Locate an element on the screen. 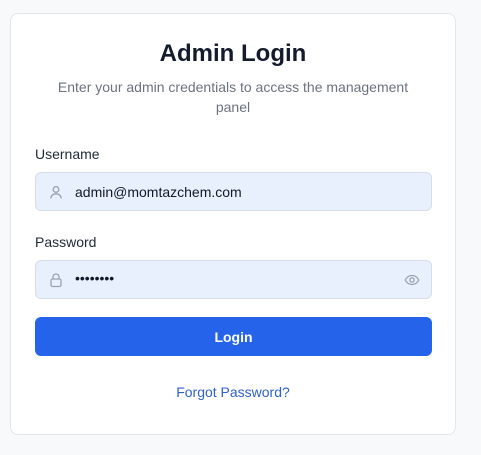 The height and width of the screenshot is (455, 481). username-label: Username is located at coordinates (67, 154).